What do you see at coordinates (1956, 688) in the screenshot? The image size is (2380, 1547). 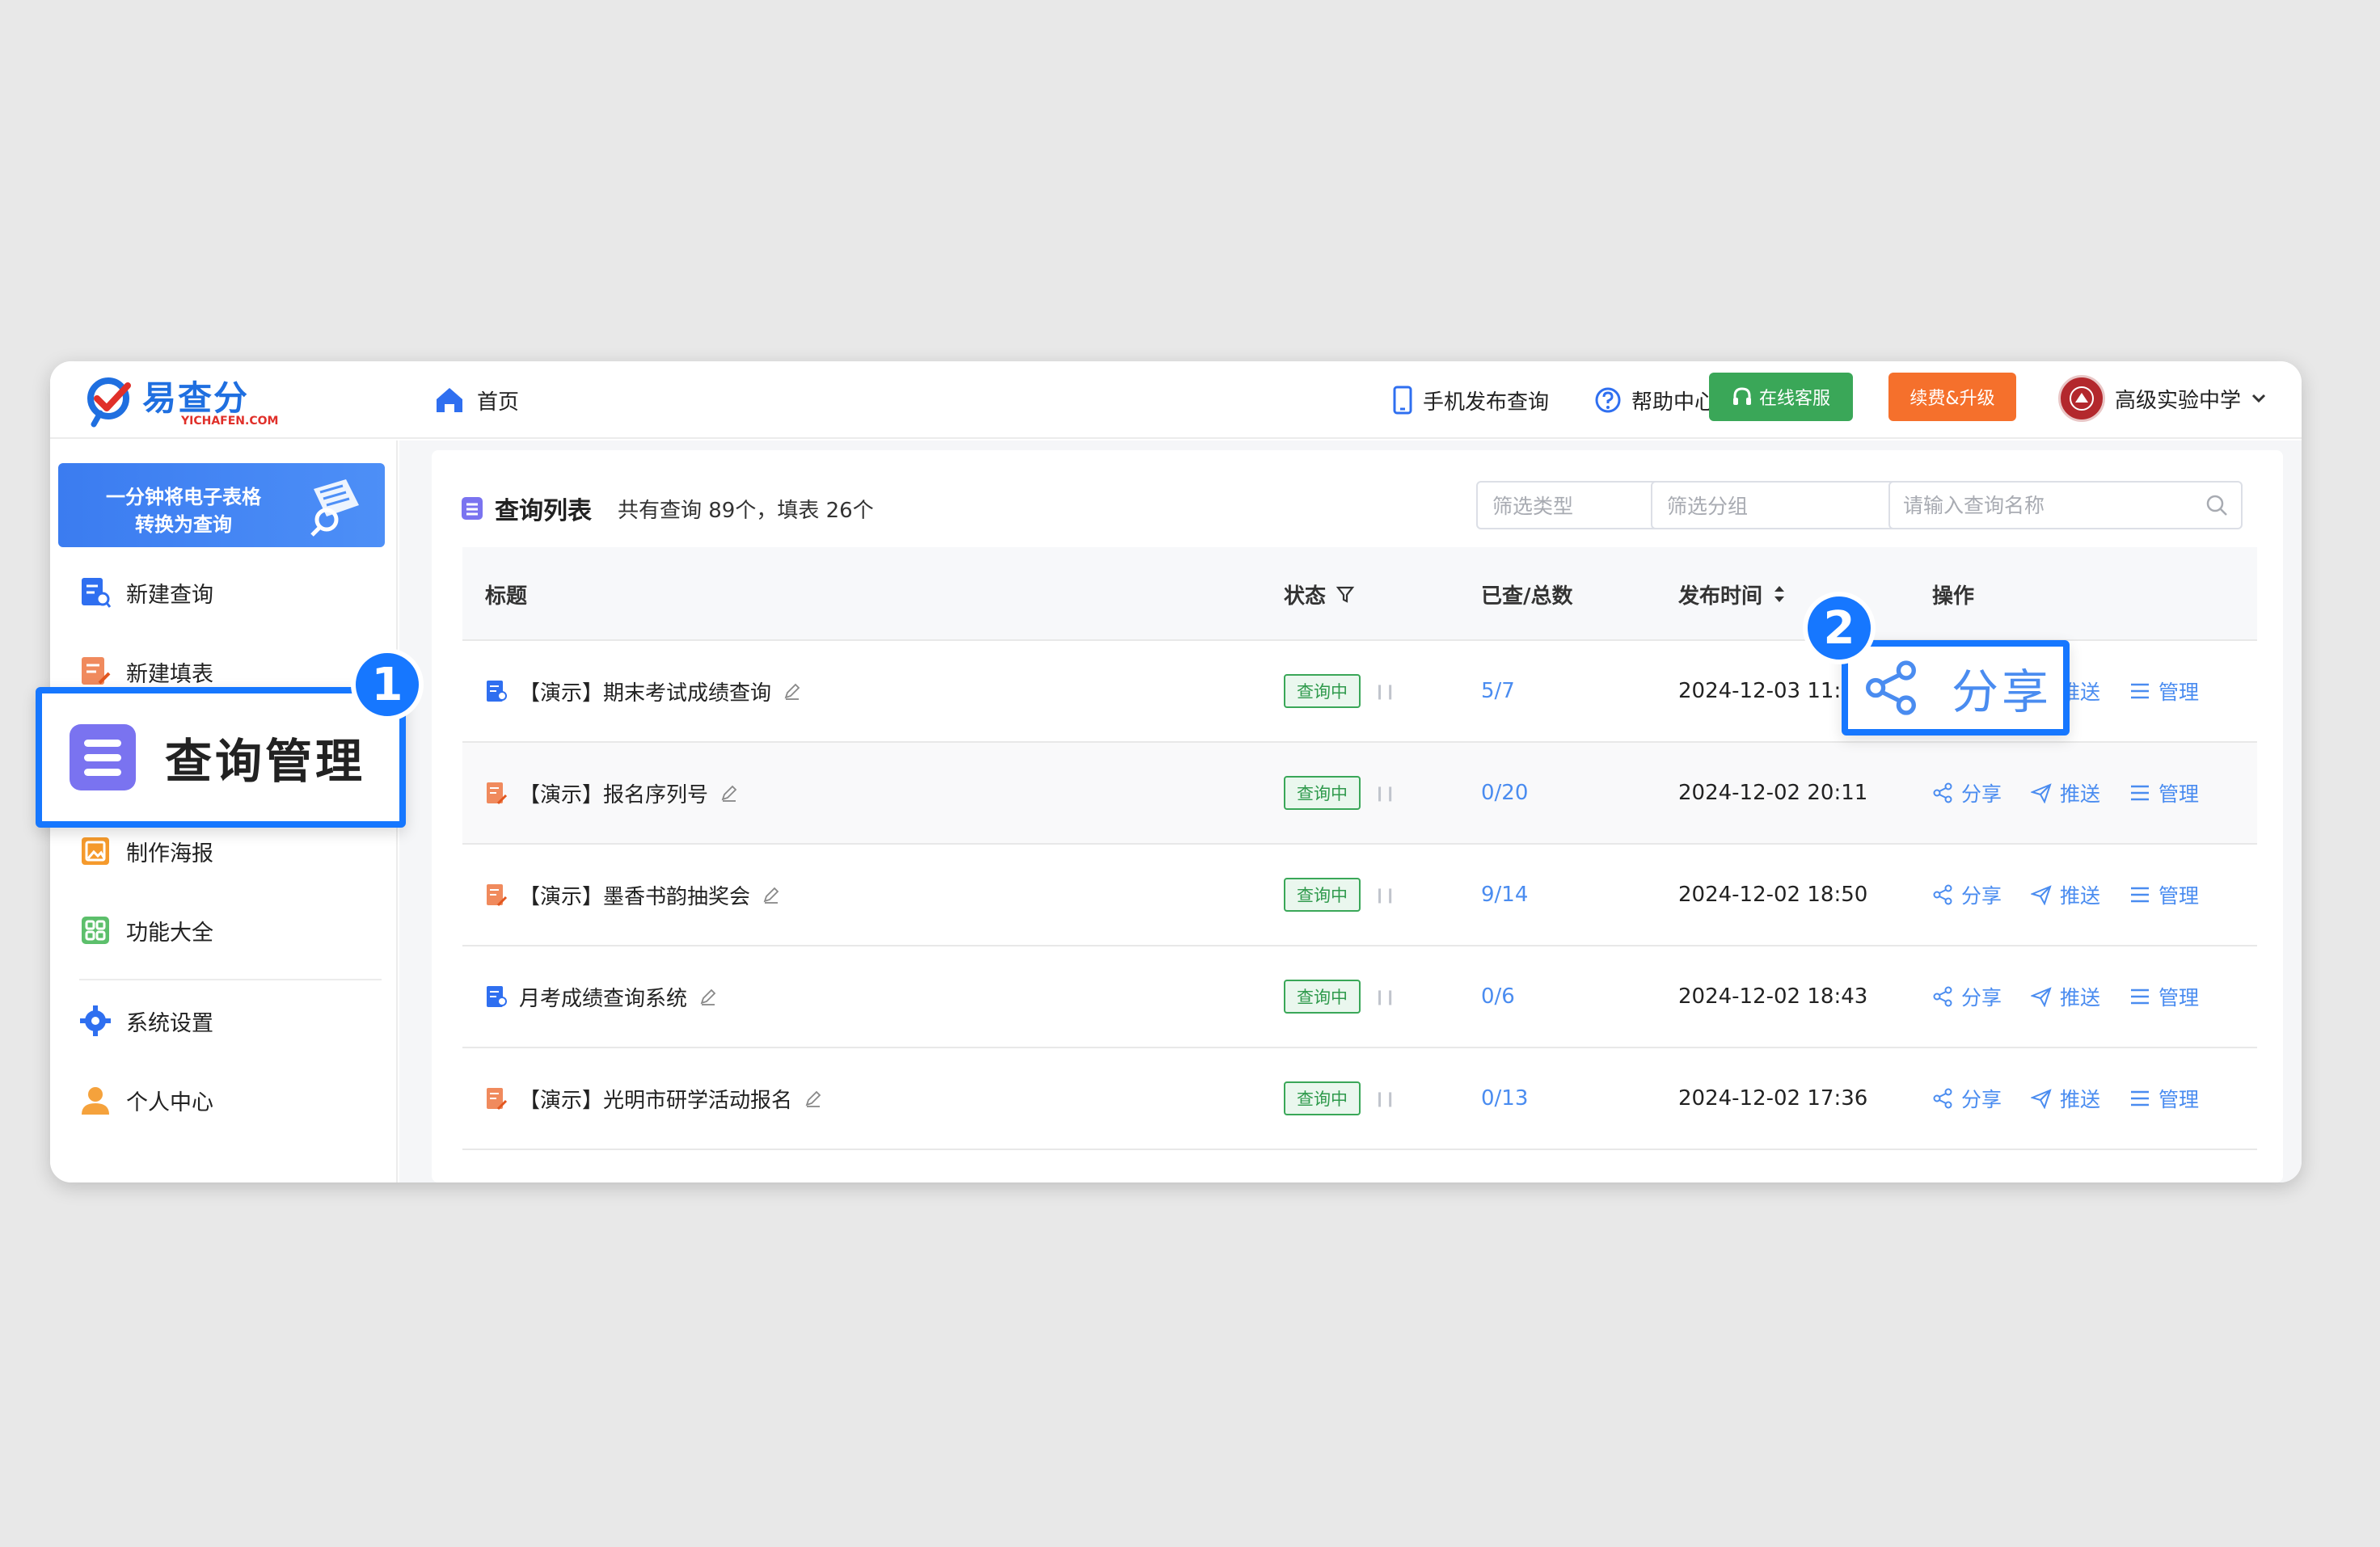 I see `callout-share: 分享` at bounding box center [1956, 688].